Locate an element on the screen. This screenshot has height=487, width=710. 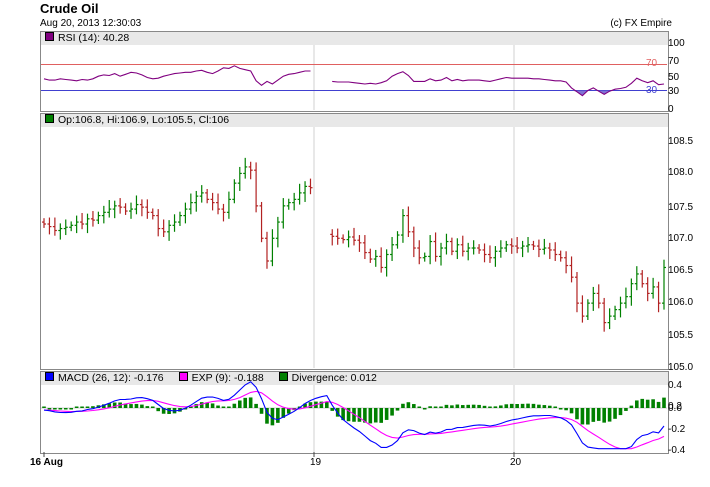
price-tick-106-5: 106.5 is located at coordinates (681, 270).